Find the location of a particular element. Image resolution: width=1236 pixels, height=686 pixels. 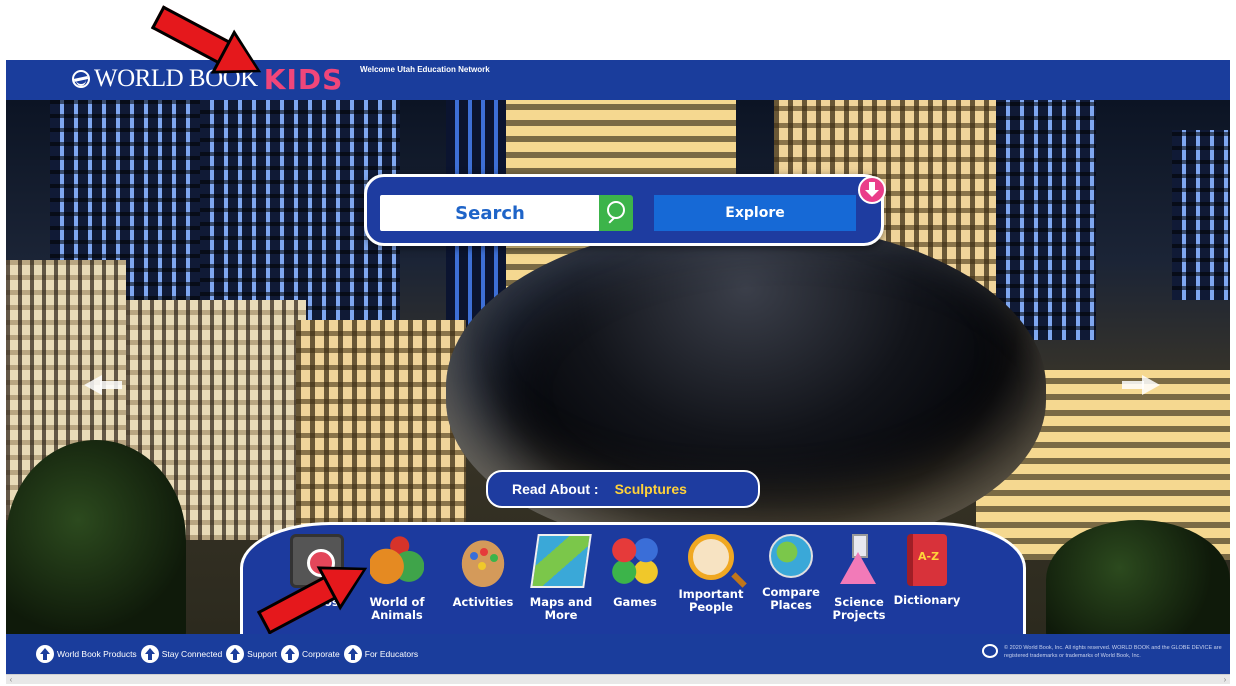

map-icon is located at coordinates (561, 561).